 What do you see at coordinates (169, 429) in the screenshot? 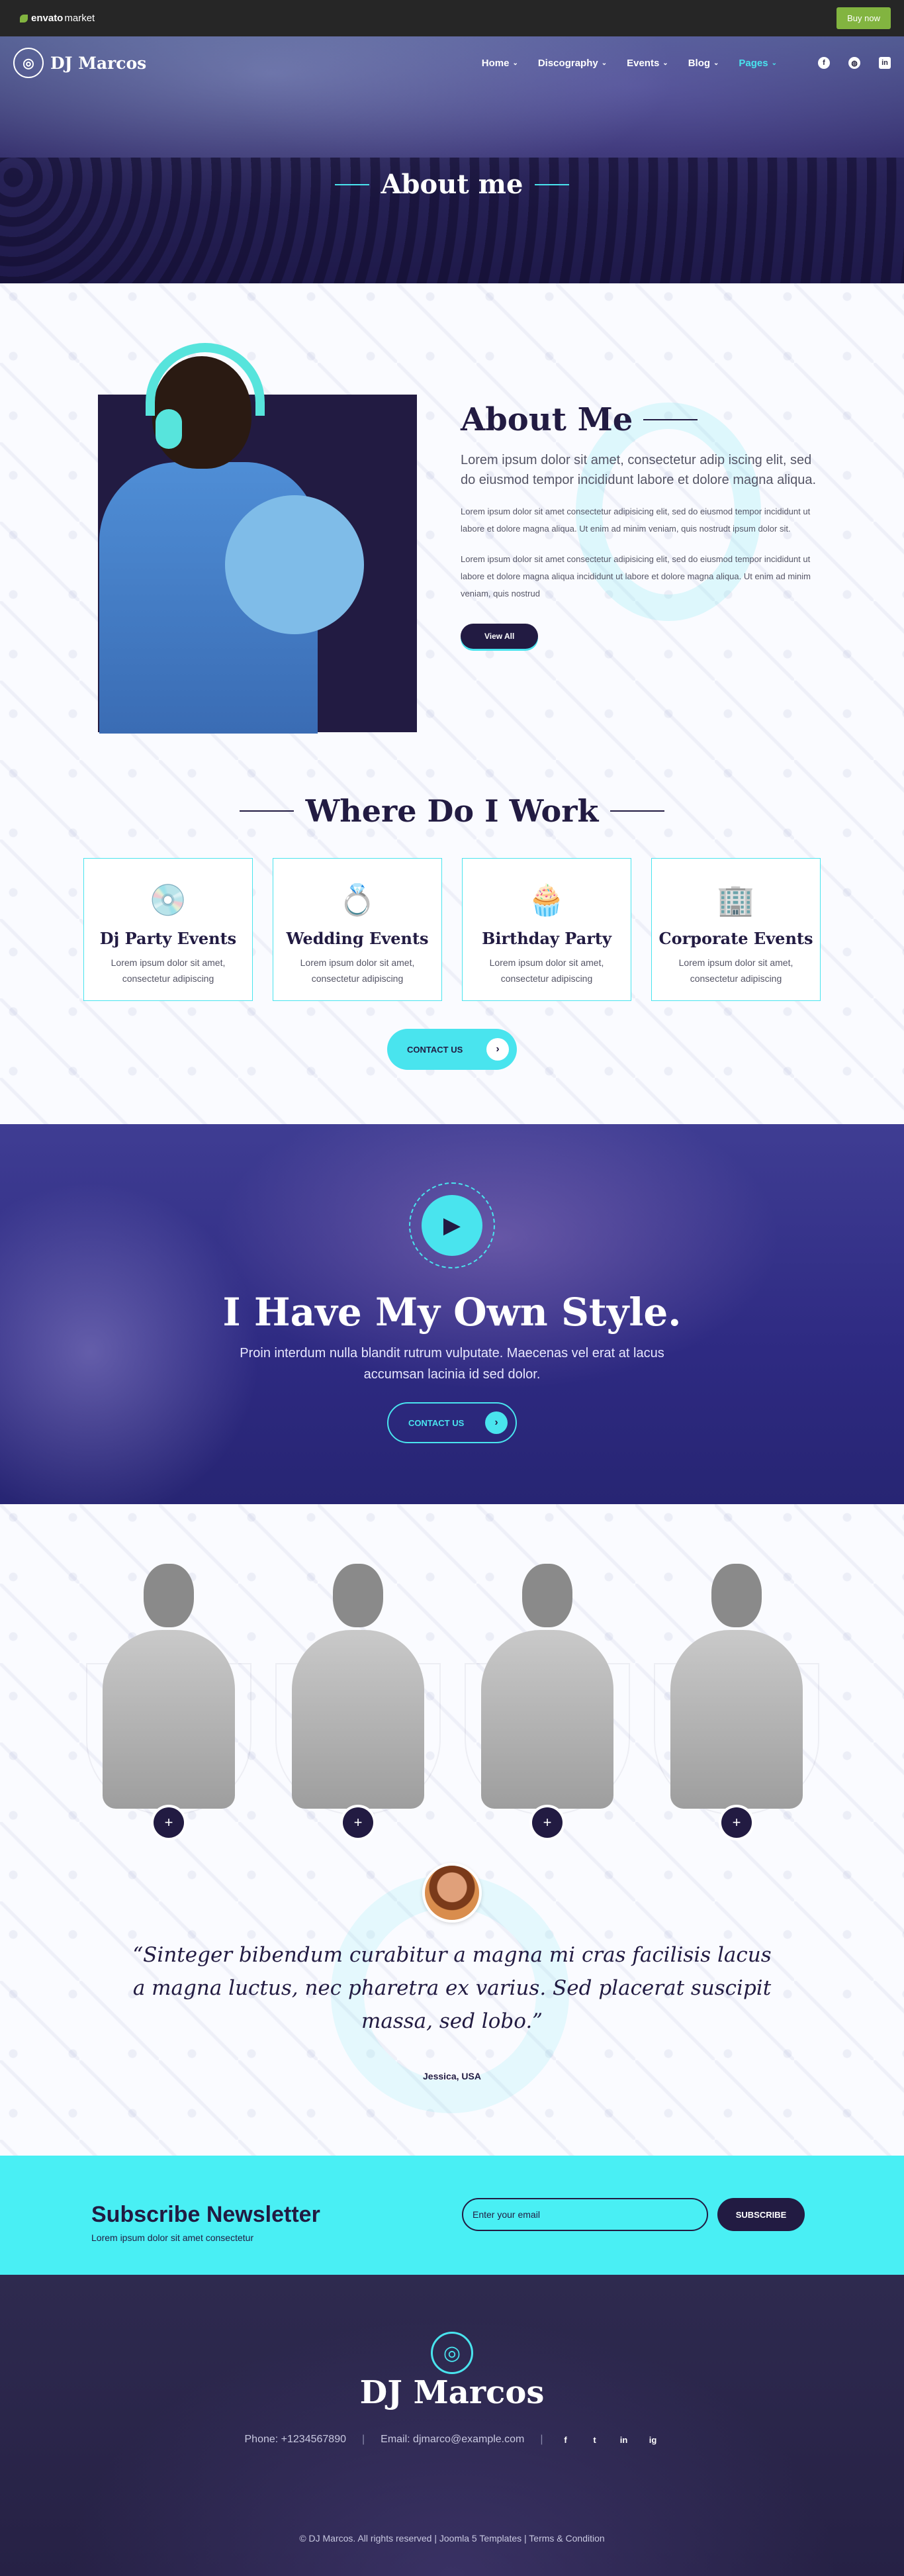
I see `headphone-cup` at bounding box center [169, 429].